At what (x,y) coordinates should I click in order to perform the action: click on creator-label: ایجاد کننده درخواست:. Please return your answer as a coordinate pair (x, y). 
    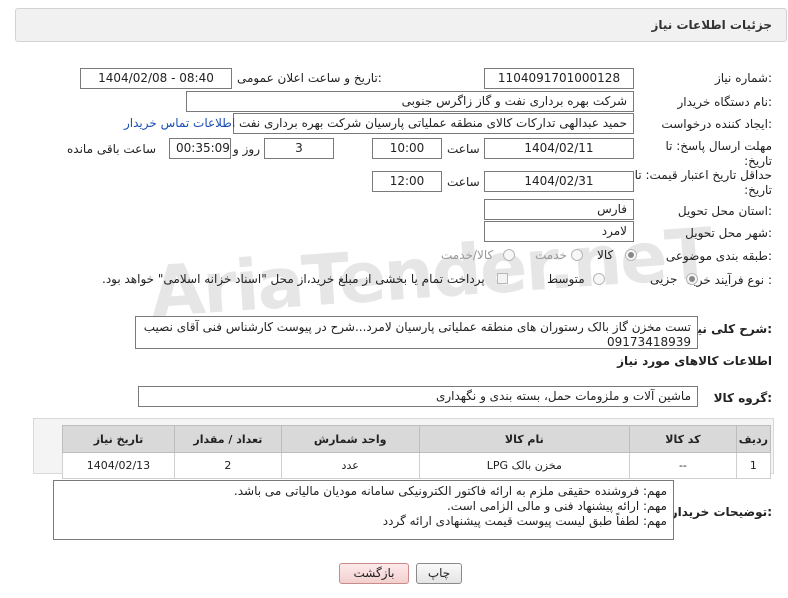
    Looking at the image, I should click on (716, 124).